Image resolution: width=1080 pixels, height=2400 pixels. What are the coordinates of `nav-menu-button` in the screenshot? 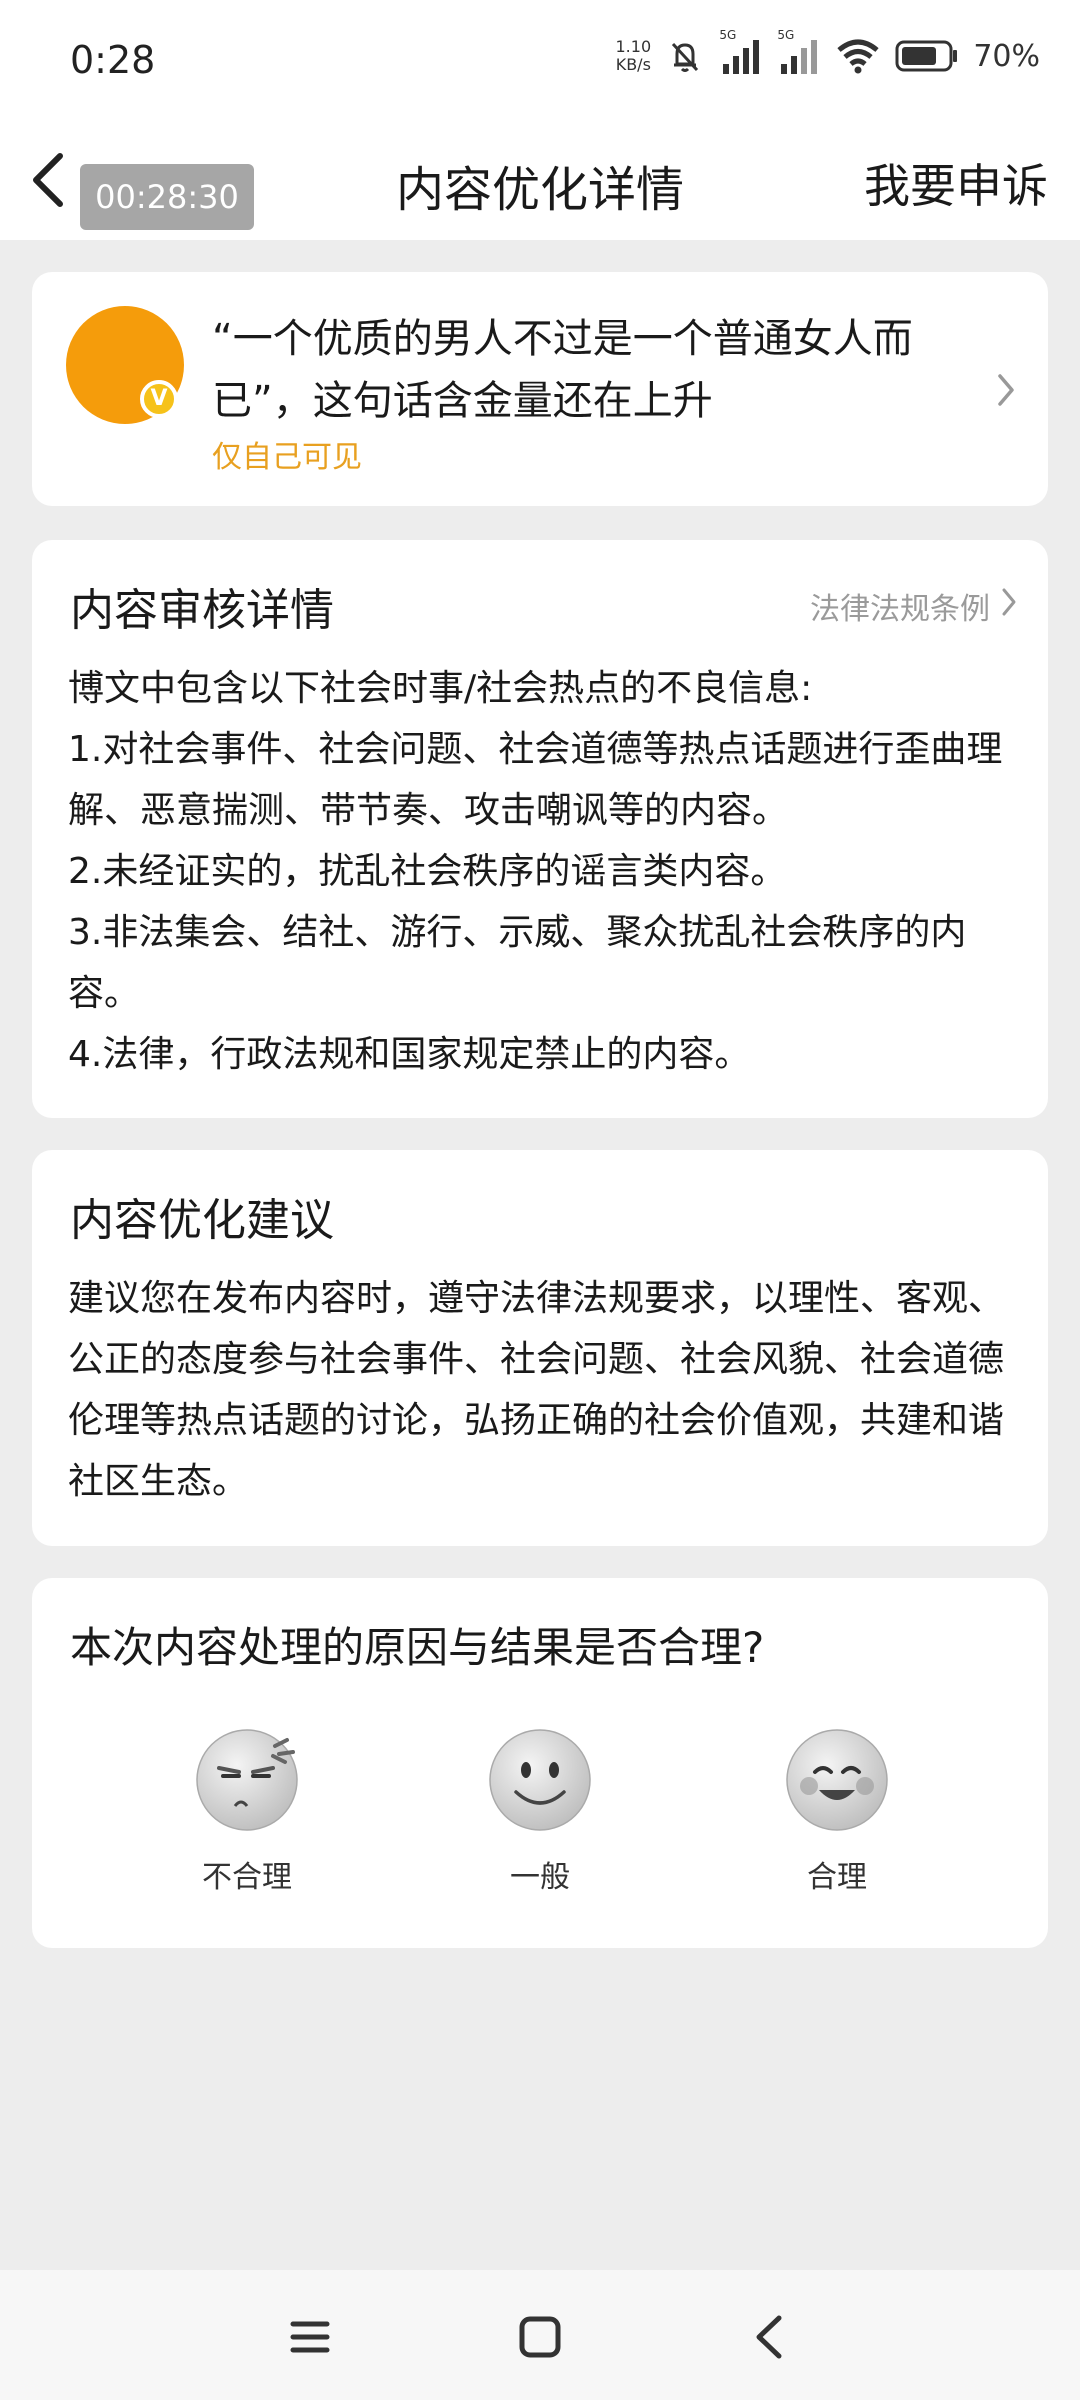 It's located at (310, 2337).